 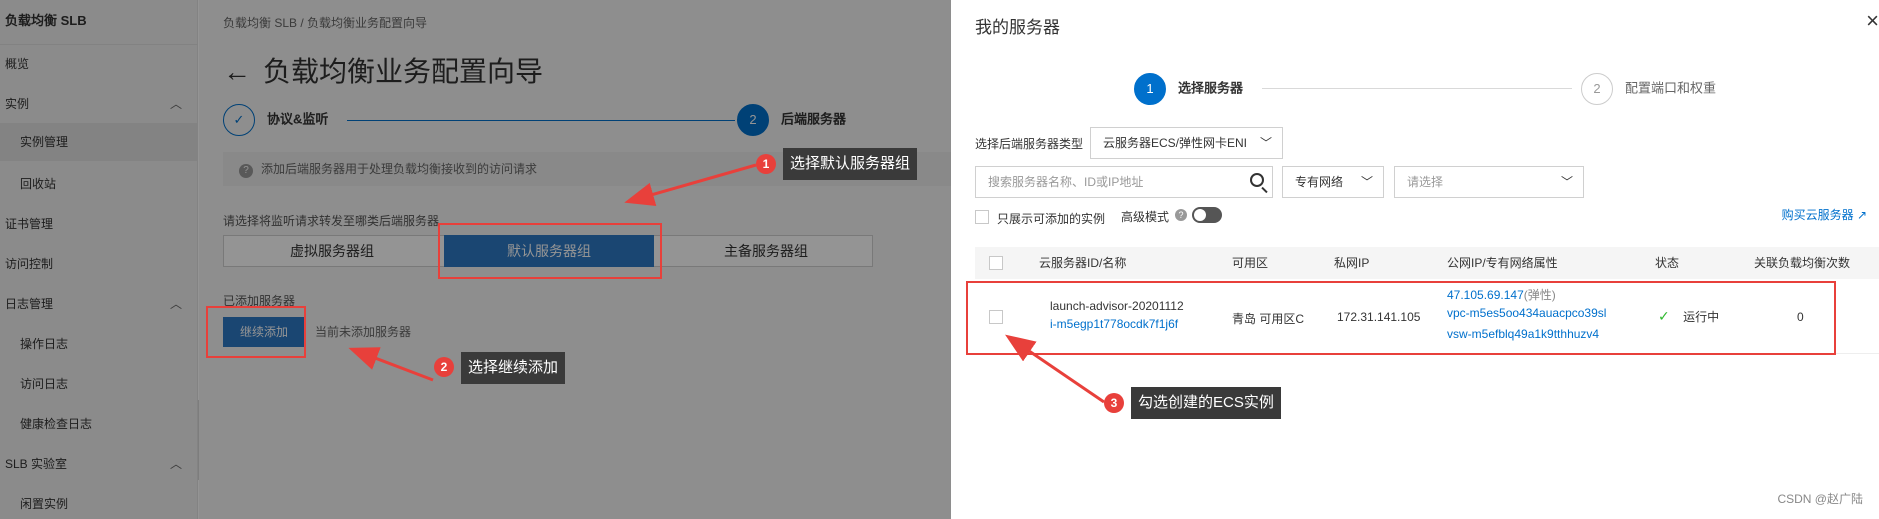 What do you see at coordinates (996, 263) in the screenshot?
I see `select-all-checkbox` at bounding box center [996, 263].